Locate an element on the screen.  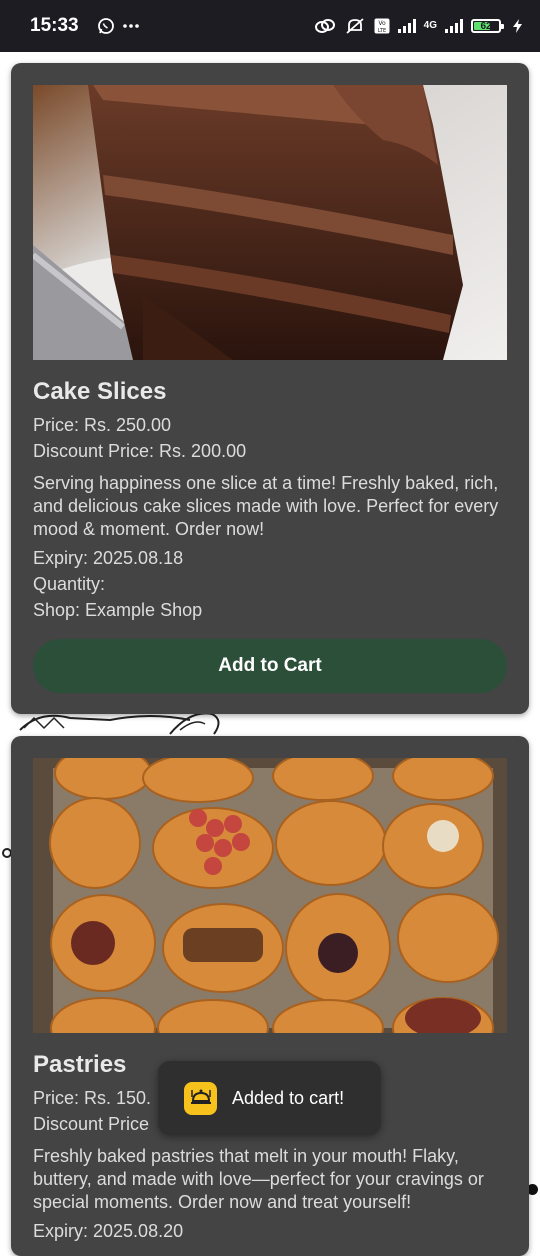
whatsapp-icon is located at coordinates (106, 26).